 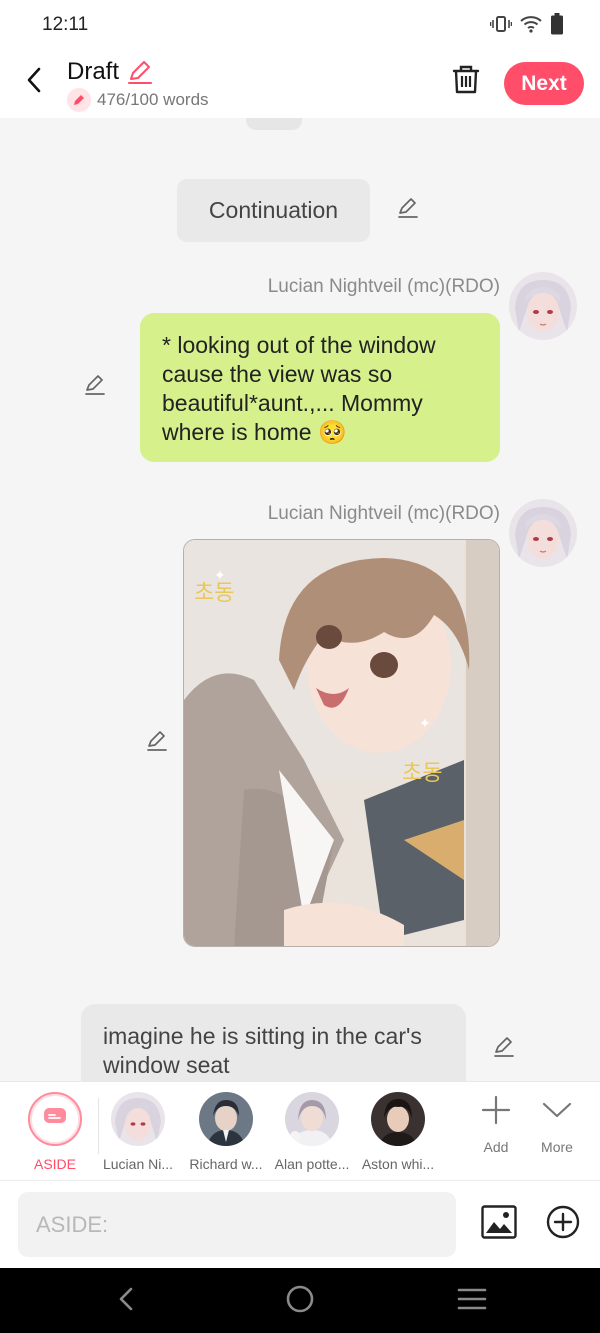 I want to click on add-character-button: Add, so click(x=496, y=1124).